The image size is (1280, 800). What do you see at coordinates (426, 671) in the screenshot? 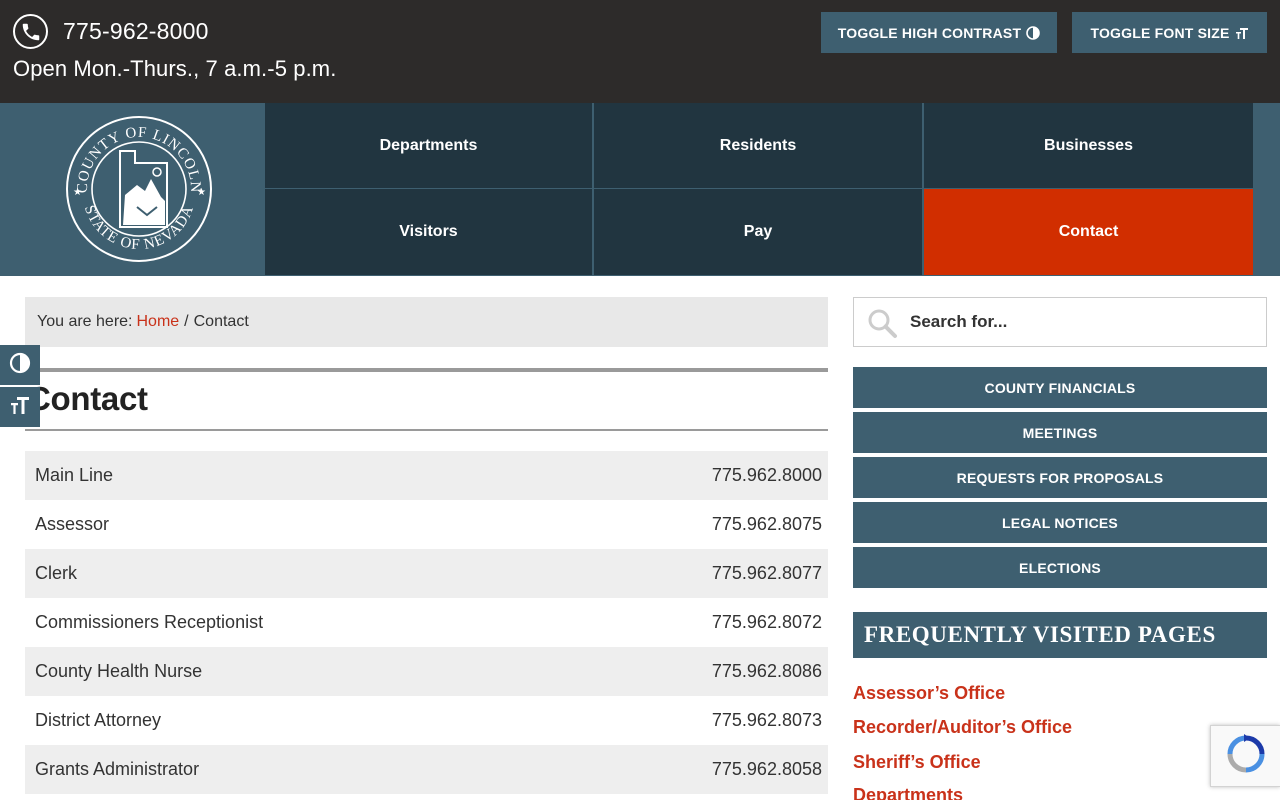
I see `table-row: County Health Nurse 775.962.8086` at bounding box center [426, 671].